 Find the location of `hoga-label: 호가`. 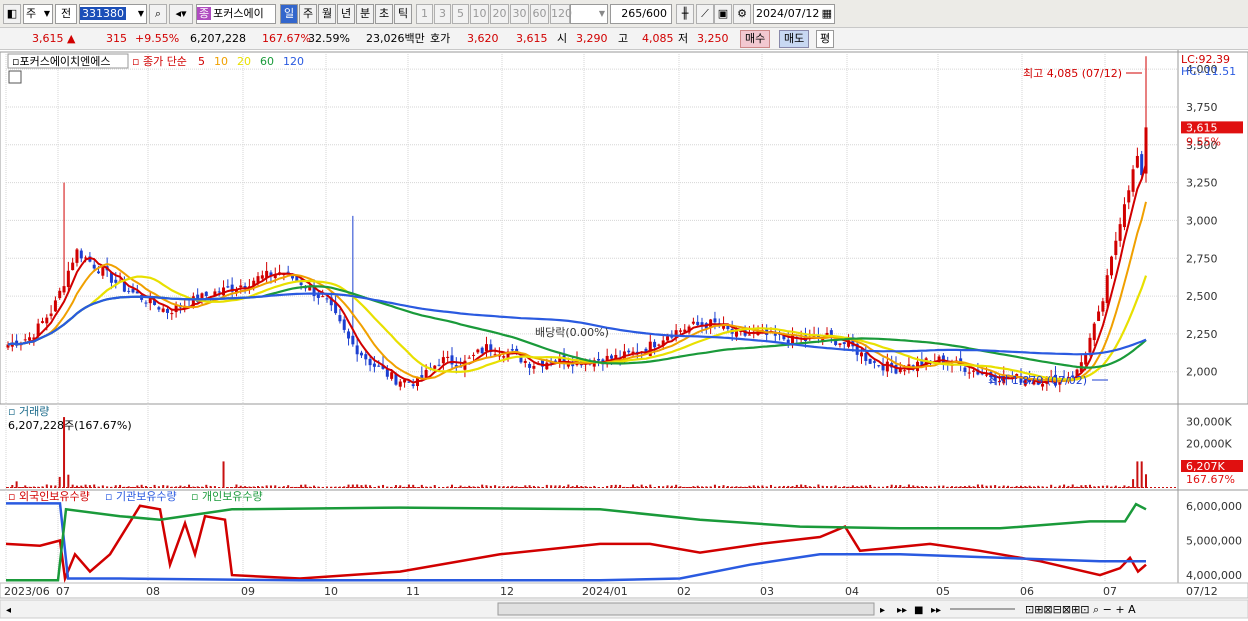

hoga-label: 호가 is located at coordinates (440, 38).